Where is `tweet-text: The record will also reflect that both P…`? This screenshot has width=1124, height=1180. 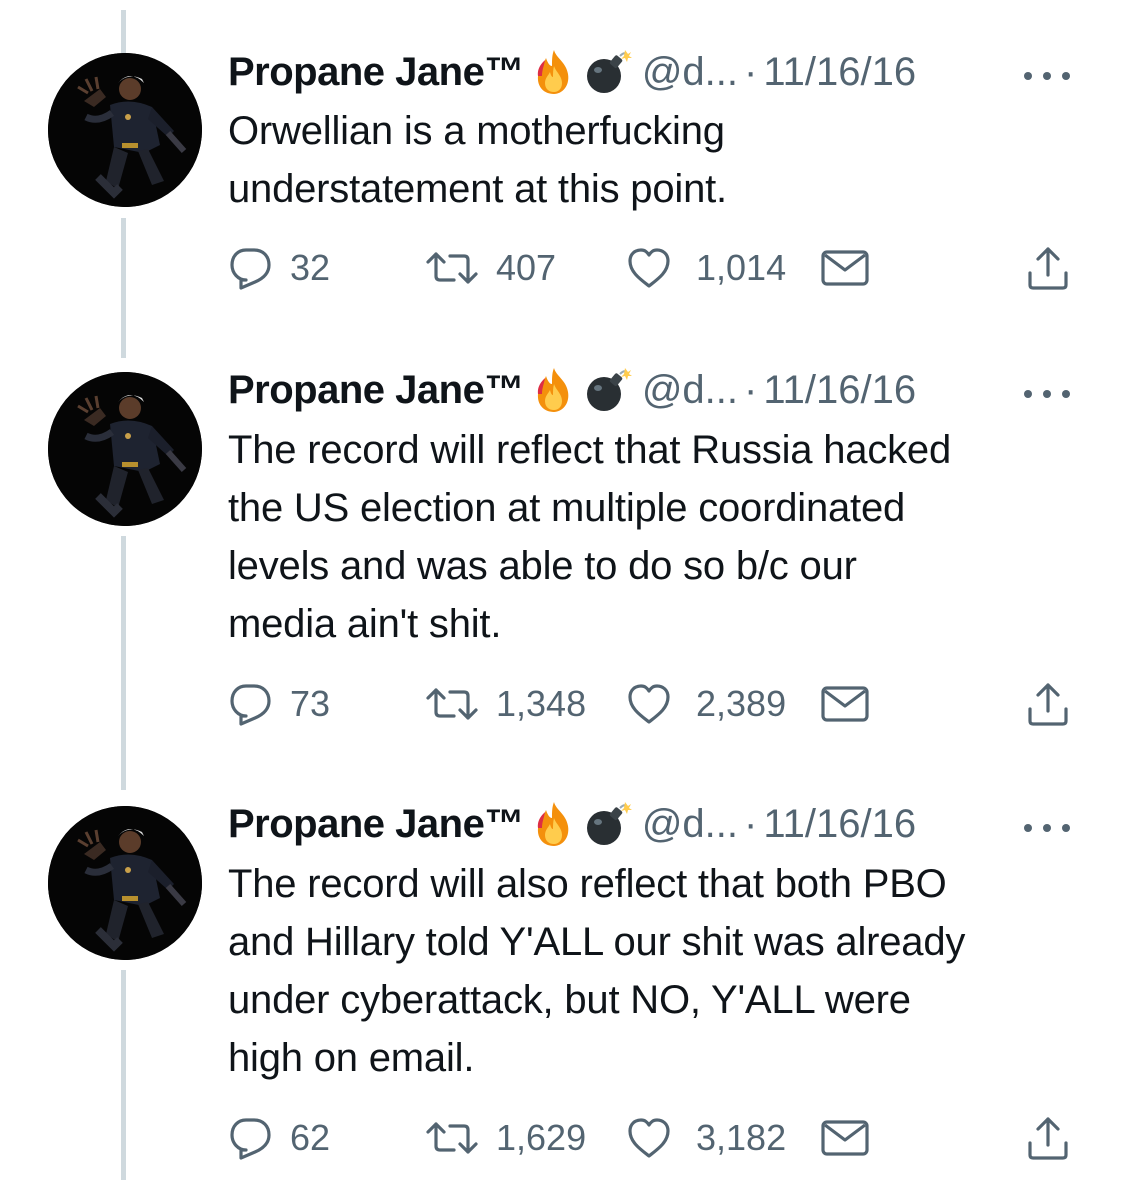
tweet-text: The record will also reflect that both P… is located at coordinates (597, 971).